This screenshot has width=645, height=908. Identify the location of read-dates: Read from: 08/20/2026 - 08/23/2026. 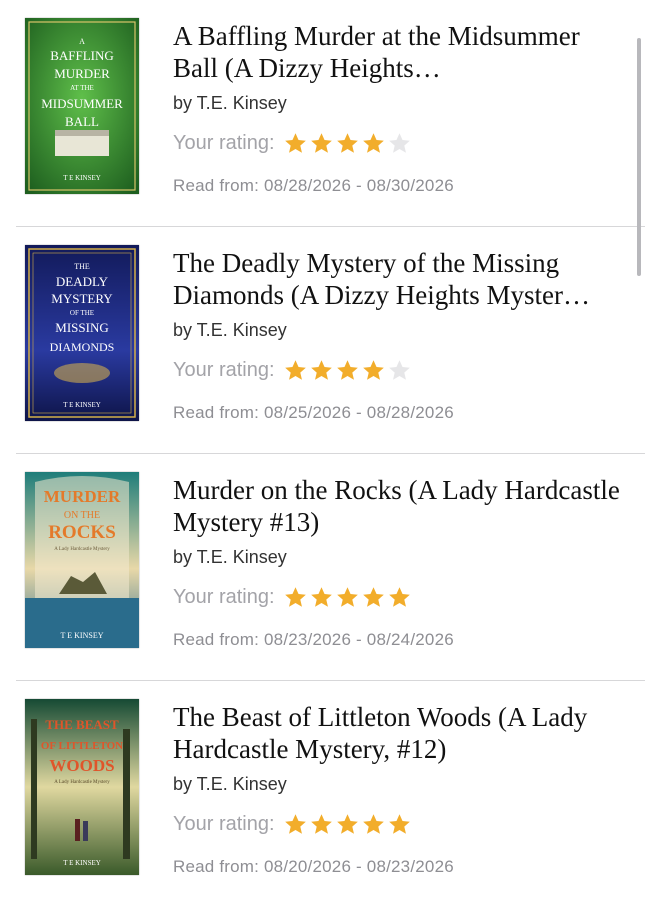
(313, 866).